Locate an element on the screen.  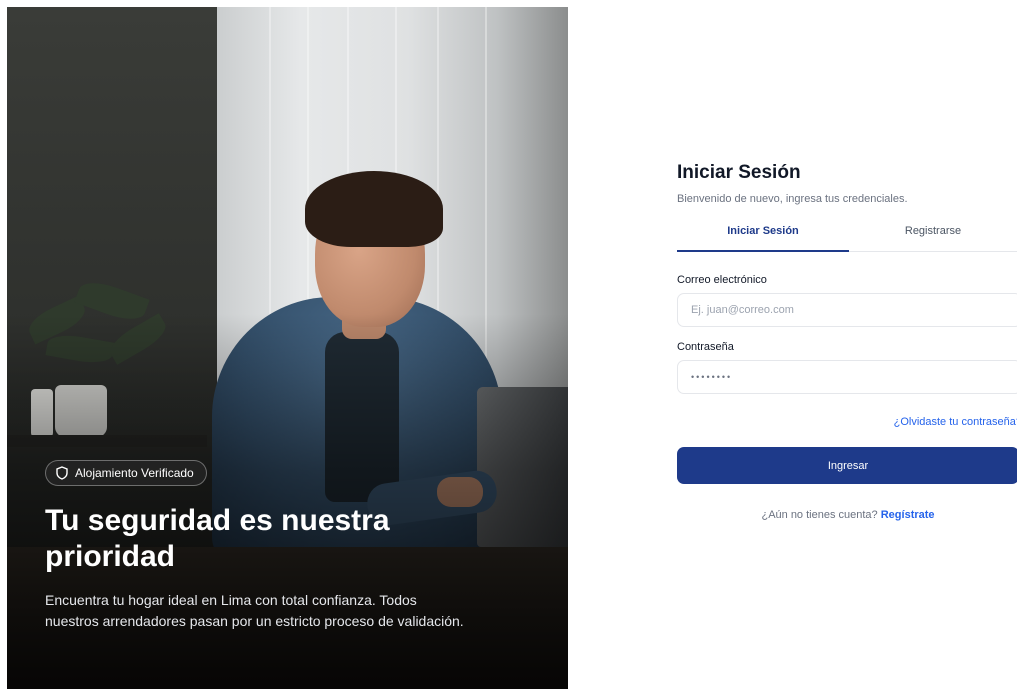
signup-link: Regístrate is located at coordinates (908, 515).